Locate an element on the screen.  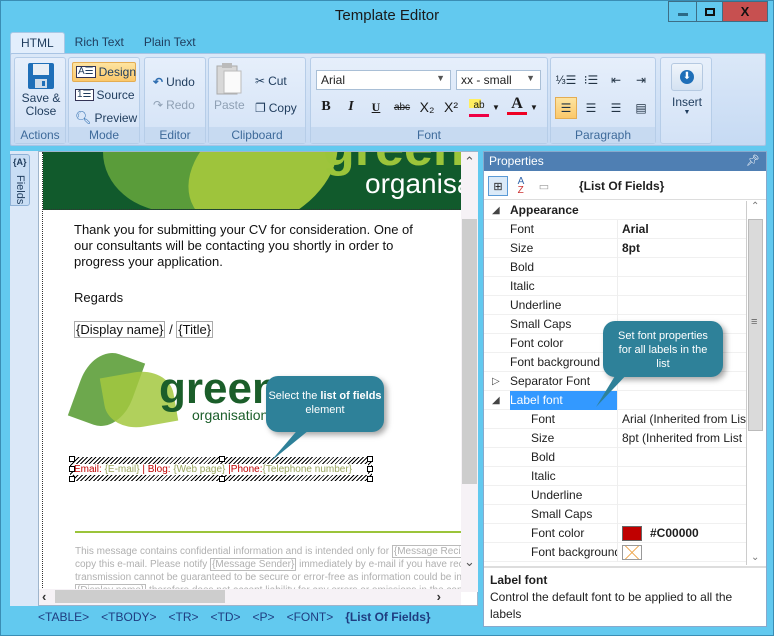
highlight-dropdown-icon: ▼ is located at coordinates (496, 107).